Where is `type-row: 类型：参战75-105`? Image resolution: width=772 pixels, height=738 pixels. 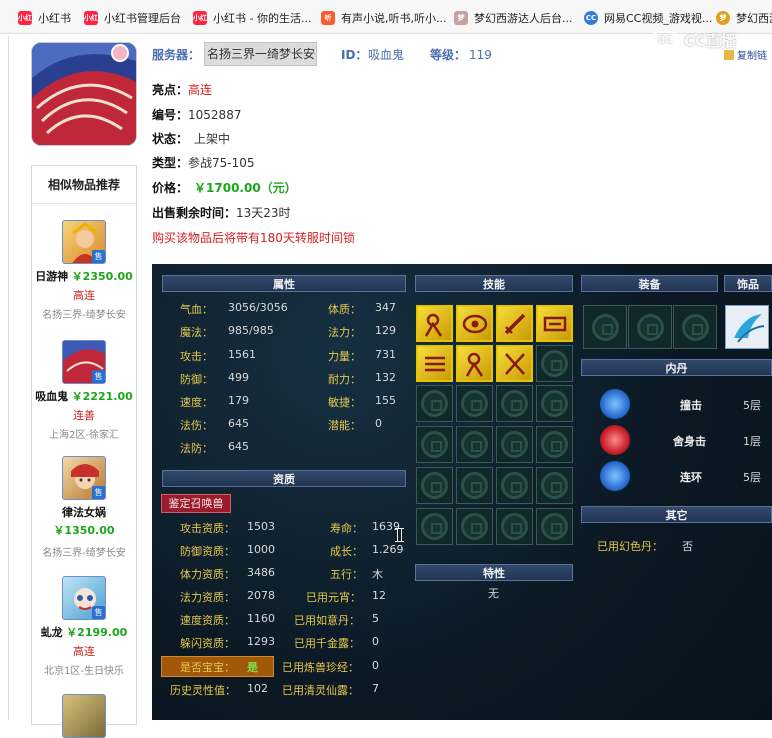
type-row: 类型：参战75-105 is located at coordinates (203, 163).